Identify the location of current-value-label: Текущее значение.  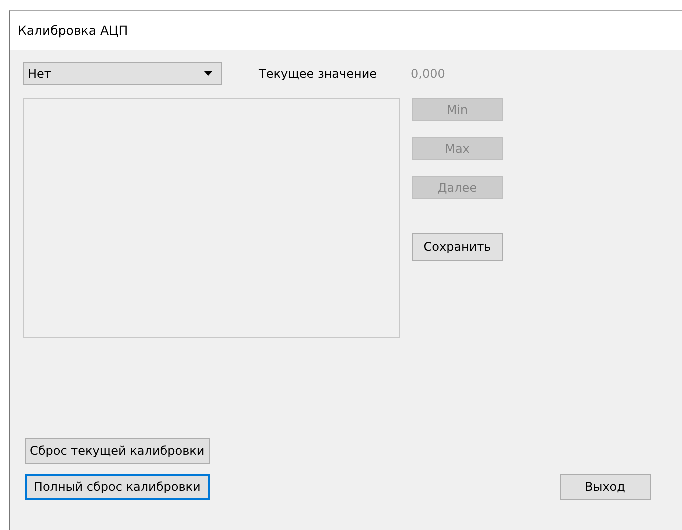
(318, 73).